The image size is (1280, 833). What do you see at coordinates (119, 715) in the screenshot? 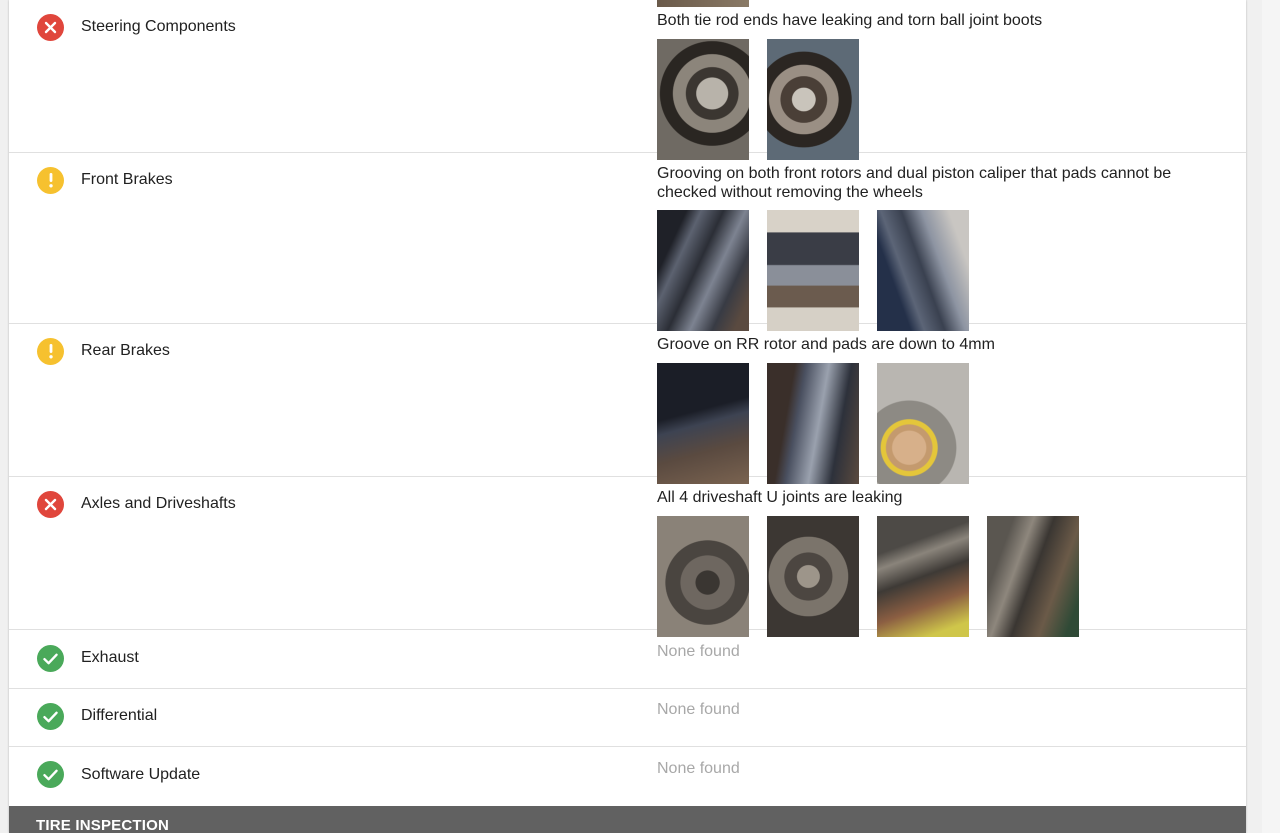
I see `row-label: Differential` at bounding box center [119, 715].